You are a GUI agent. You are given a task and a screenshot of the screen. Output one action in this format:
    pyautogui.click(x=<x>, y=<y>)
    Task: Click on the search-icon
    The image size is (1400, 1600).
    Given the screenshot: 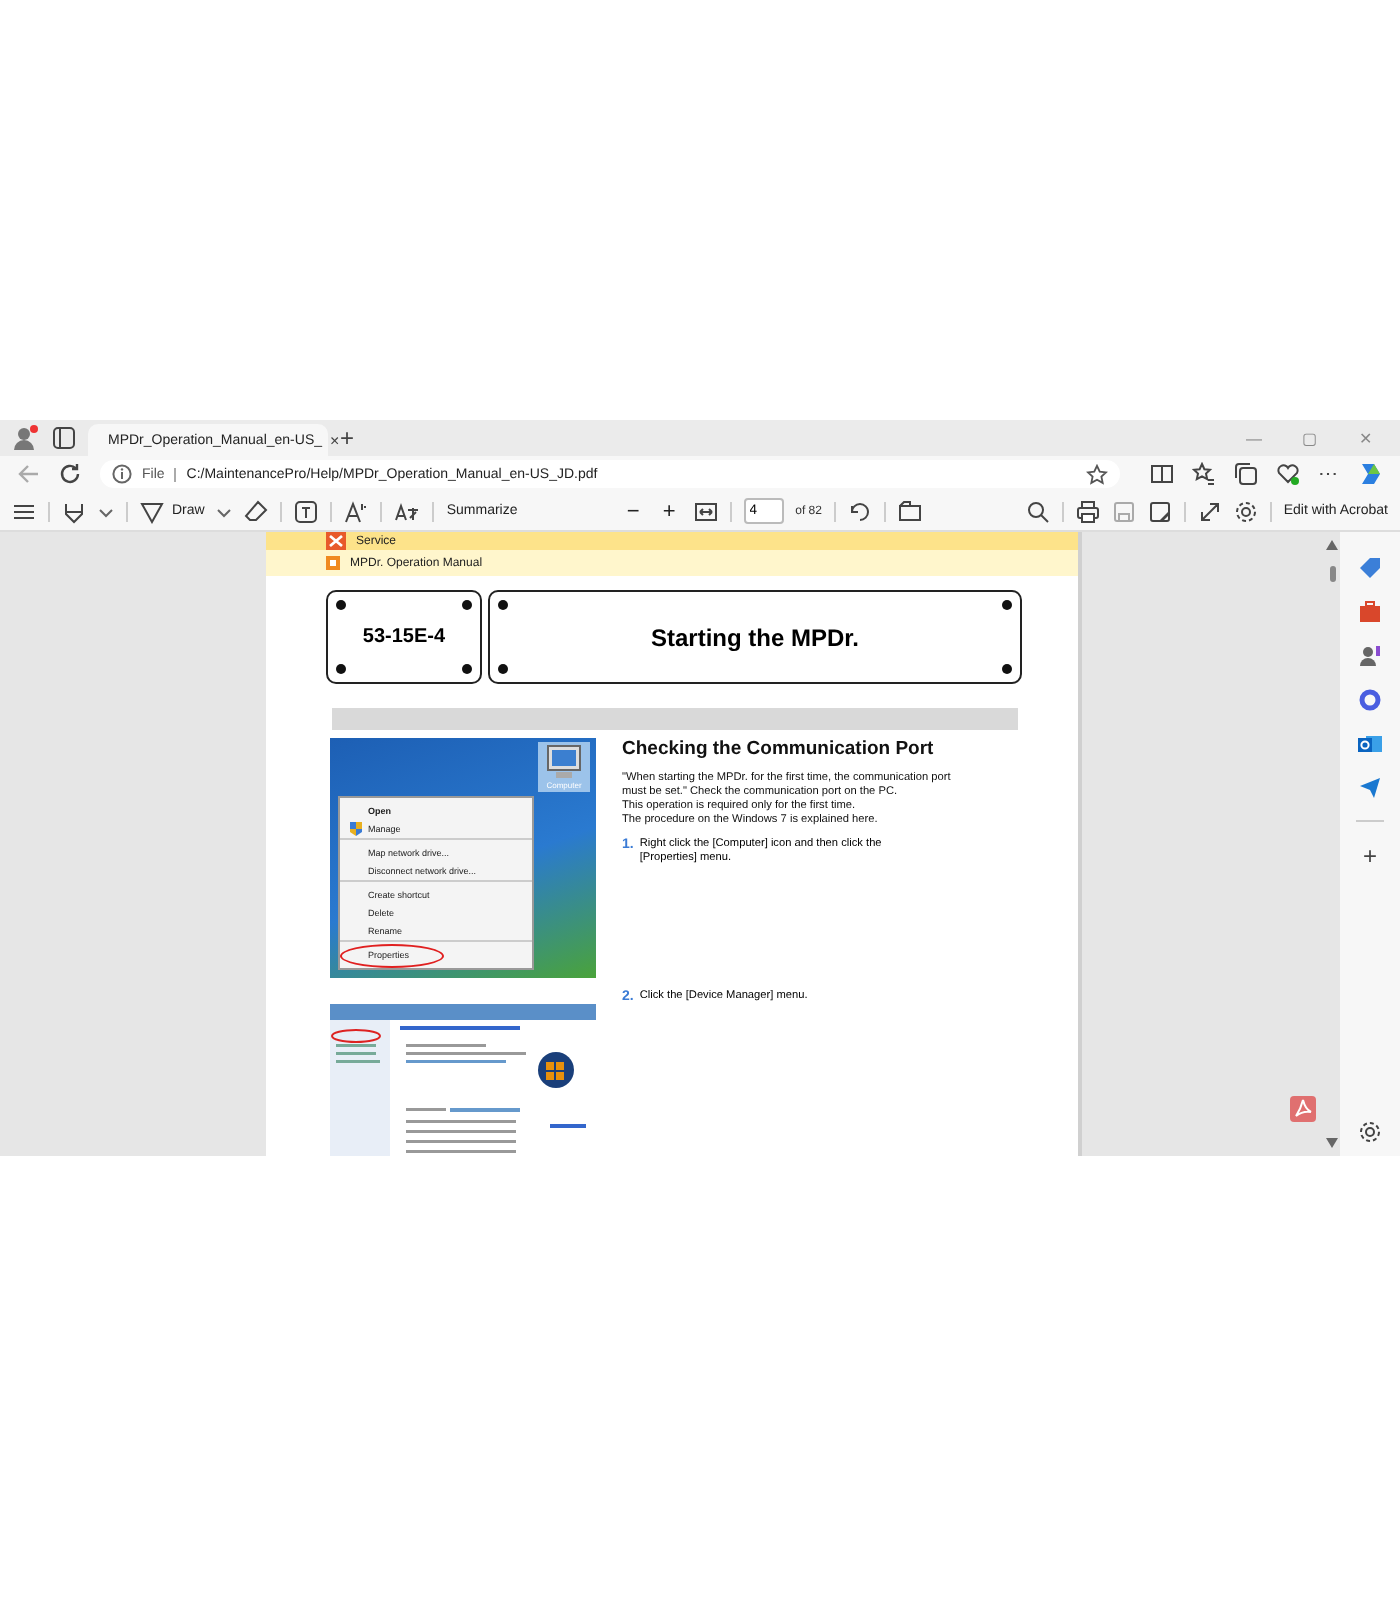 What is the action you would take?
    pyautogui.click(x=1037, y=511)
    